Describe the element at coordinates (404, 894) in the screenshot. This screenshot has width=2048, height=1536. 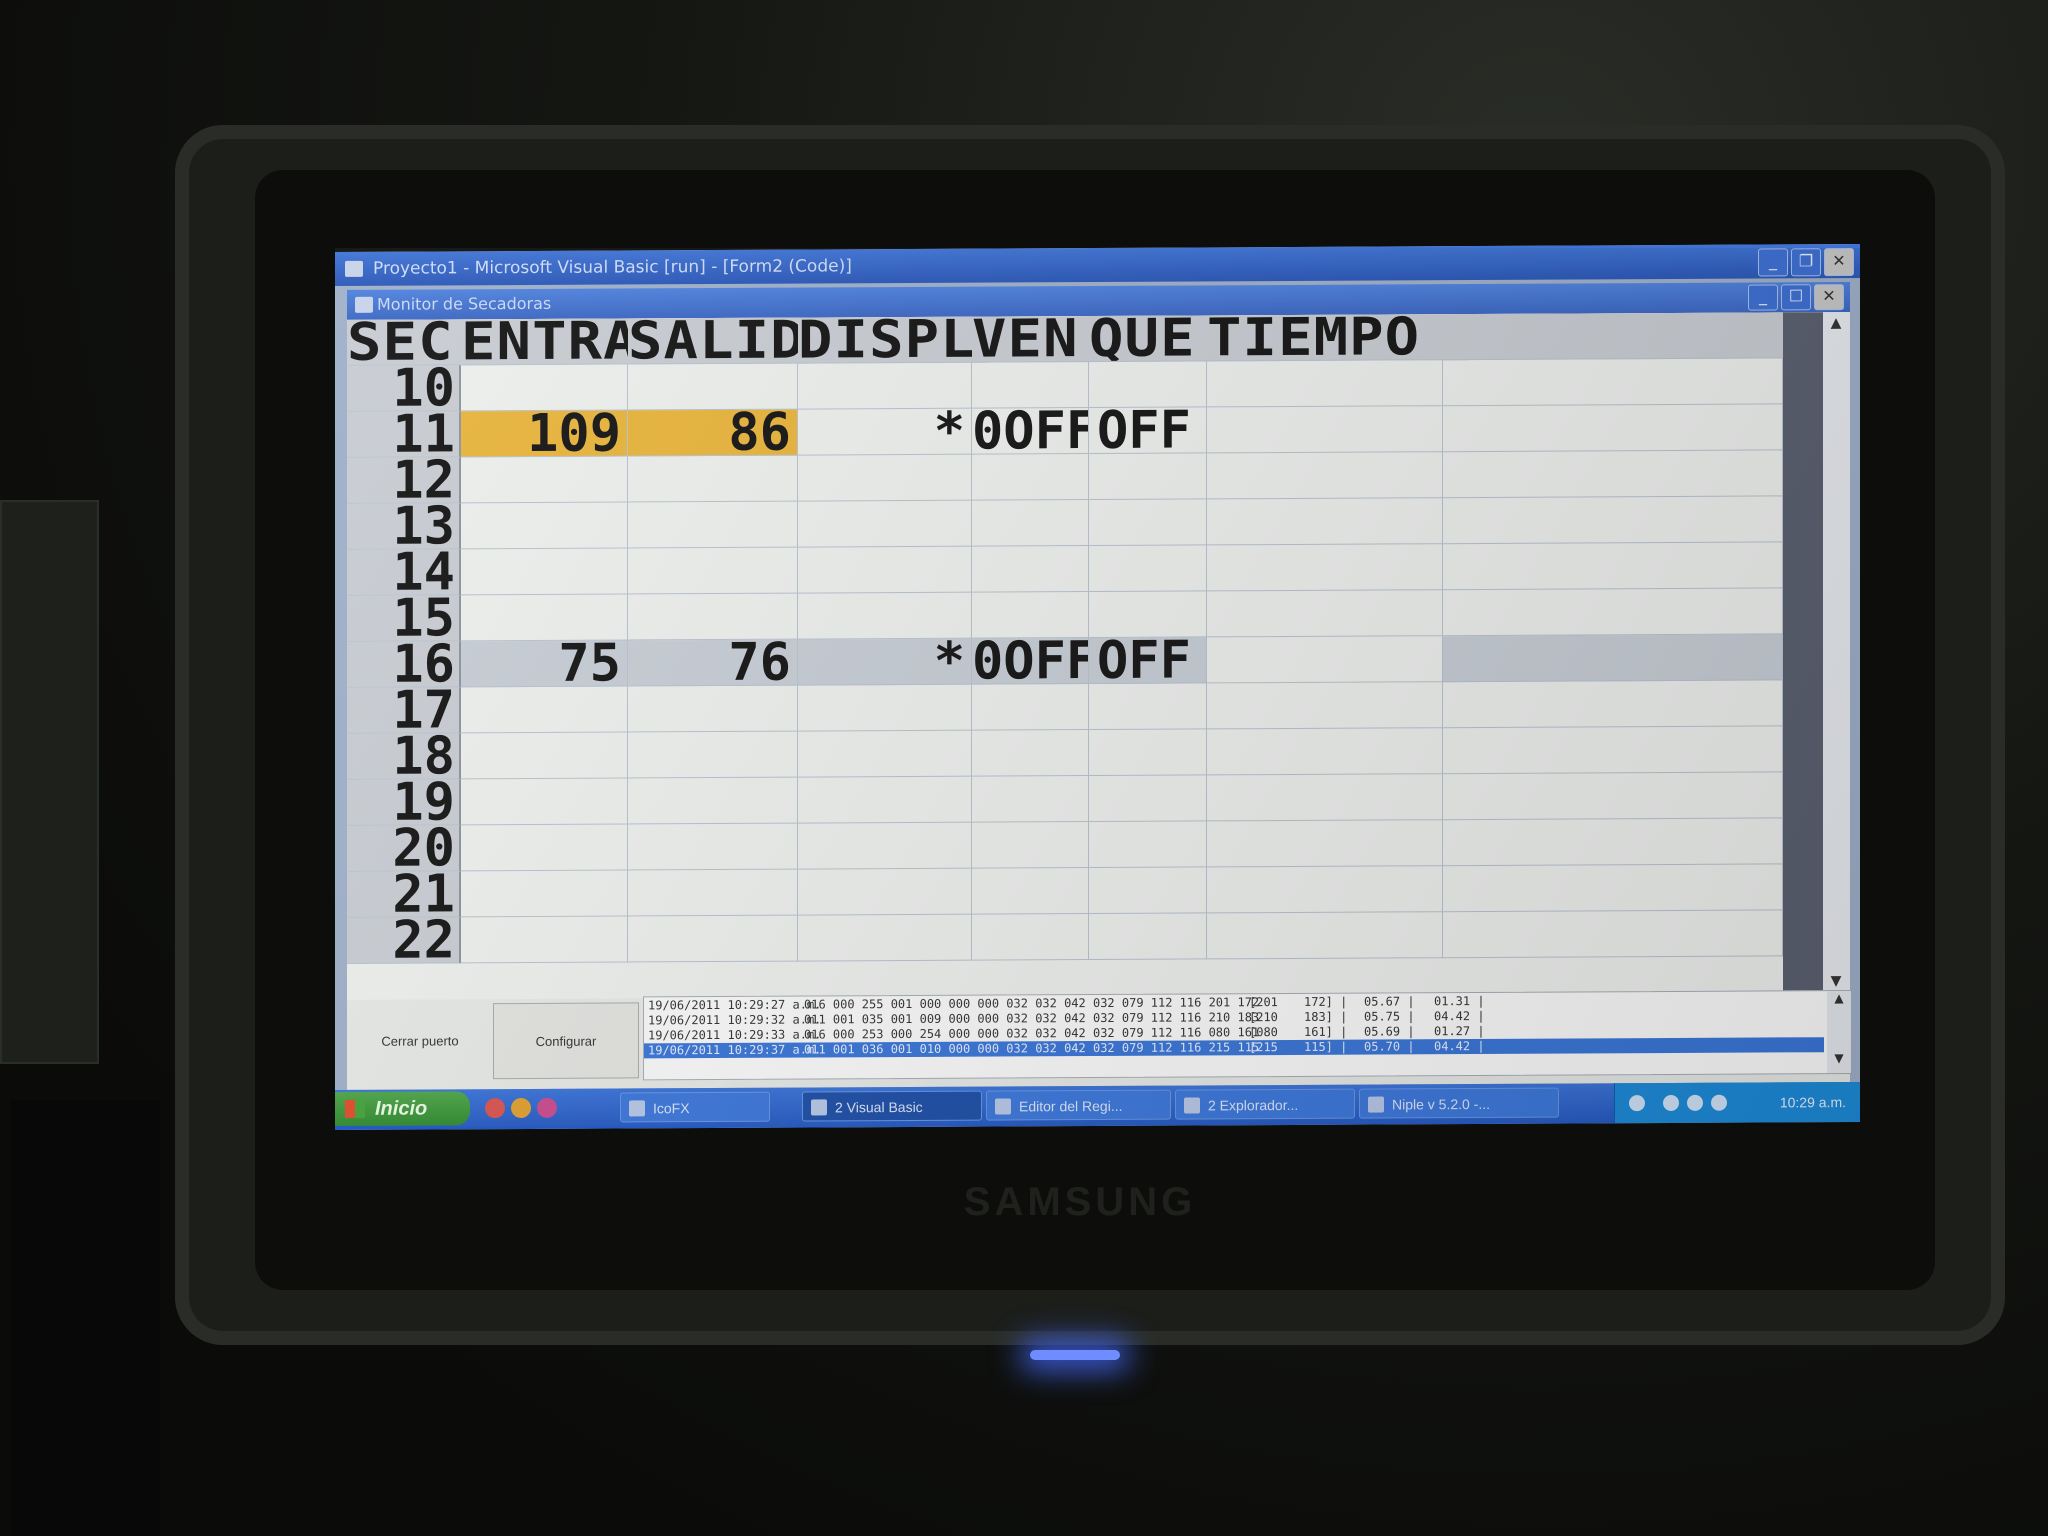
I see `cell-sec: 21` at that location.